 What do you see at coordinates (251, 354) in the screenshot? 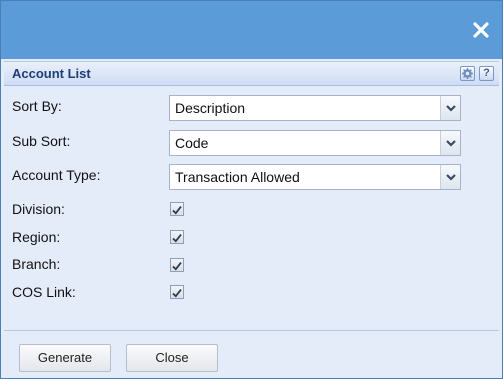
I see `dialog-footer: Generate Close` at bounding box center [251, 354].